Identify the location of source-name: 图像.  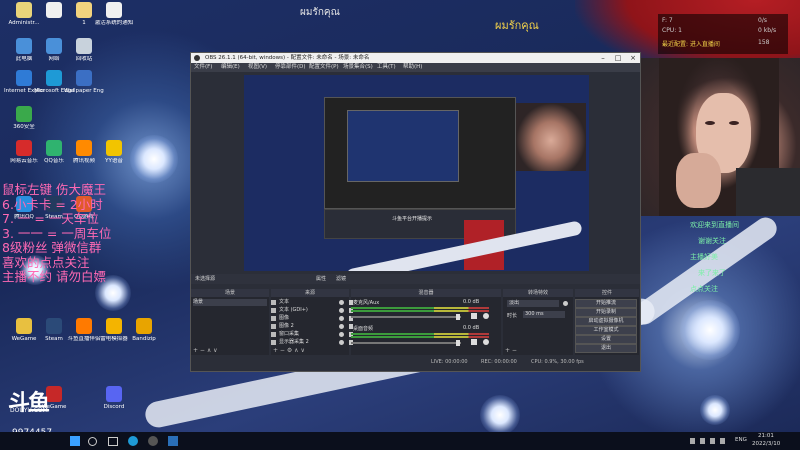
(284, 318).